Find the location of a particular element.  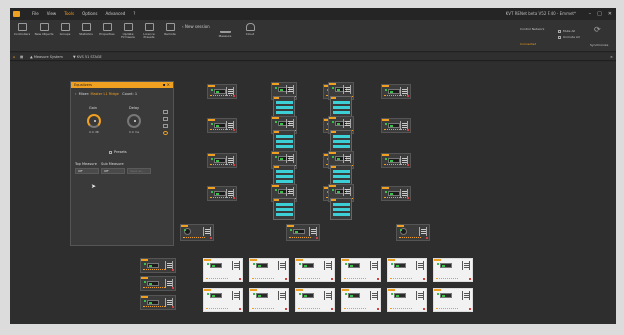

tab-bar-close-icon: × is located at coordinates (611, 57).